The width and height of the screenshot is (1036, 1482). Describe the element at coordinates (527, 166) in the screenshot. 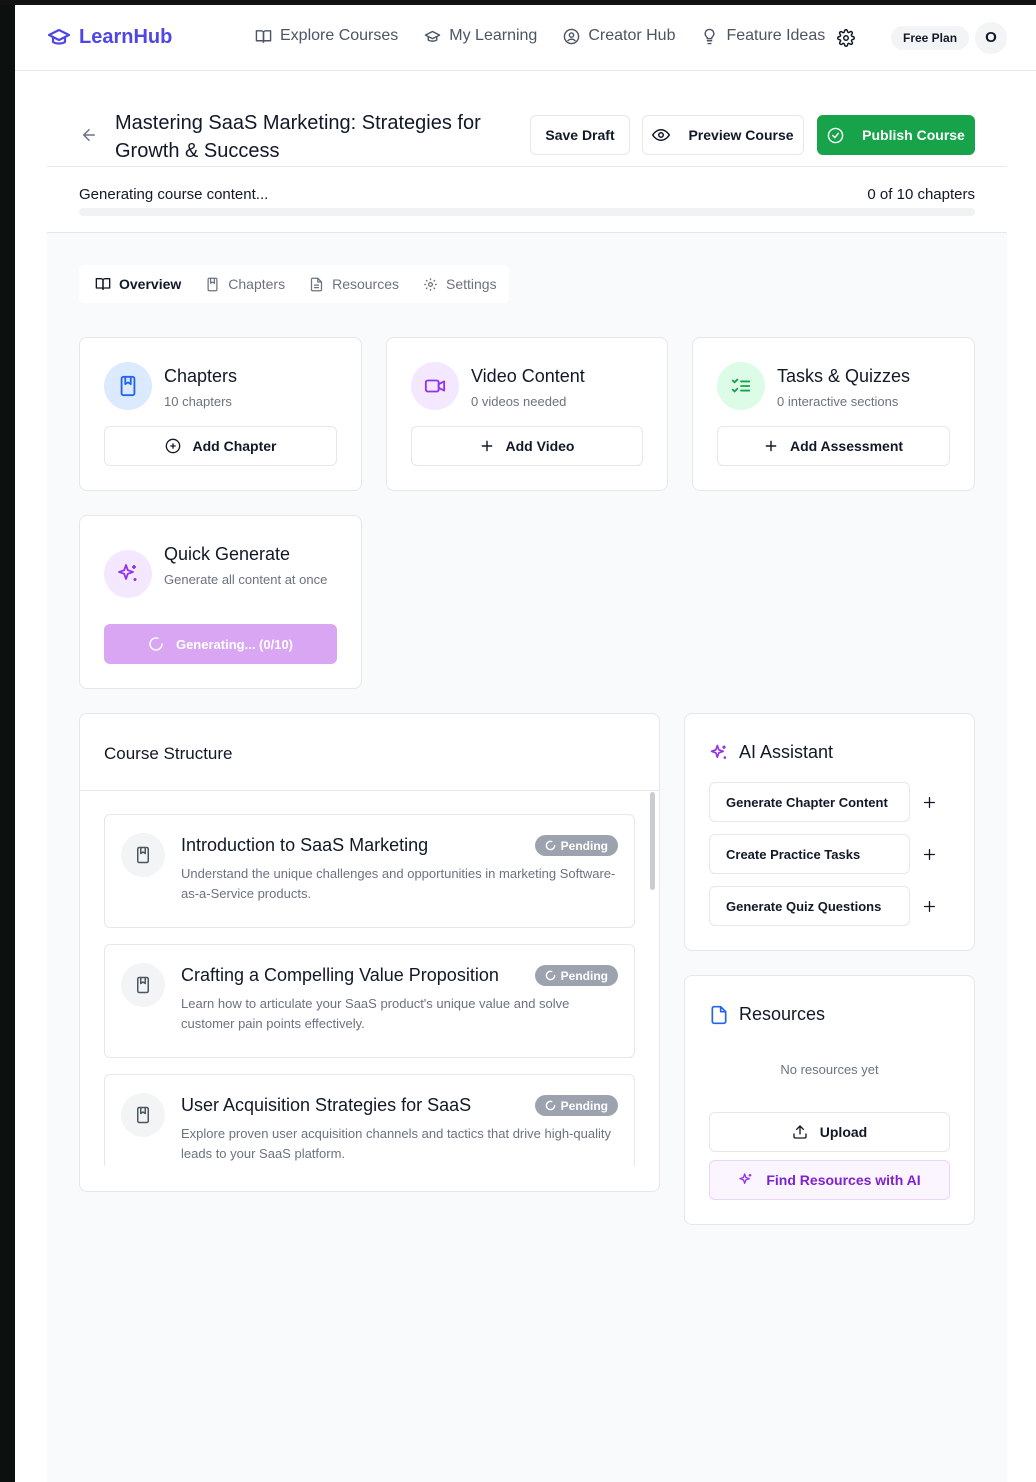

I see `header-divider` at that location.